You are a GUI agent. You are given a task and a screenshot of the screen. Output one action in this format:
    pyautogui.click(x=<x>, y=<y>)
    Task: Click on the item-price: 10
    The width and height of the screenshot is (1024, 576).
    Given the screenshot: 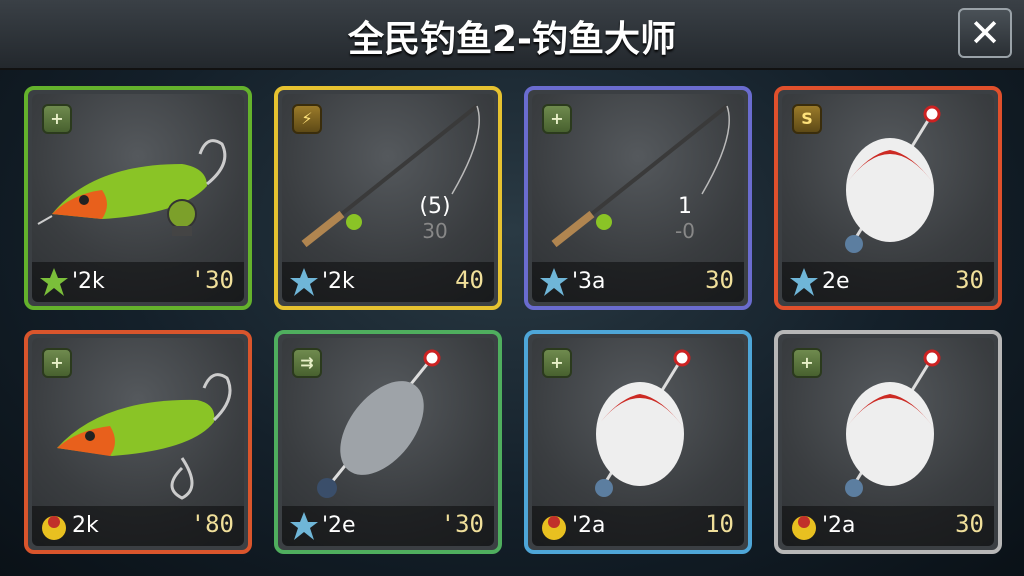 What is the action you would take?
    pyautogui.click(x=719, y=524)
    